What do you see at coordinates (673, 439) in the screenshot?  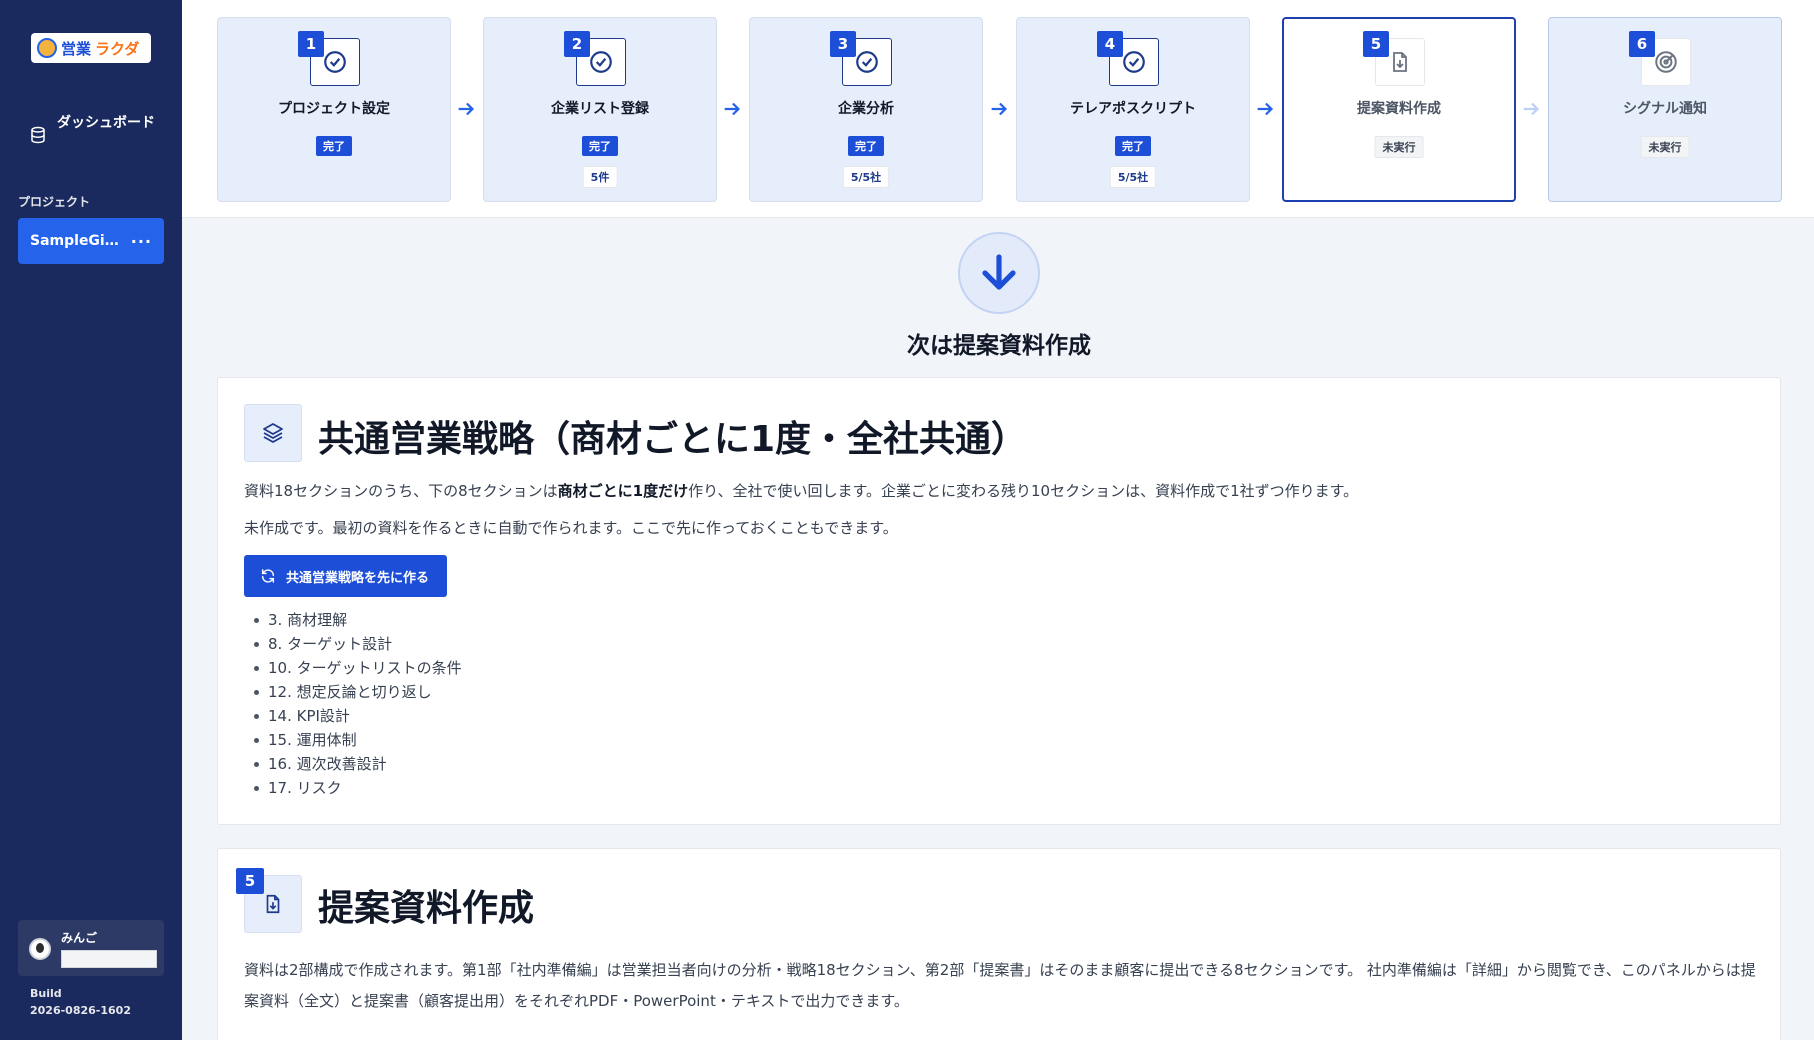 I see `card-title: 共通営業戦略（商材ごとに1度・全社共通）` at bounding box center [673, 439].